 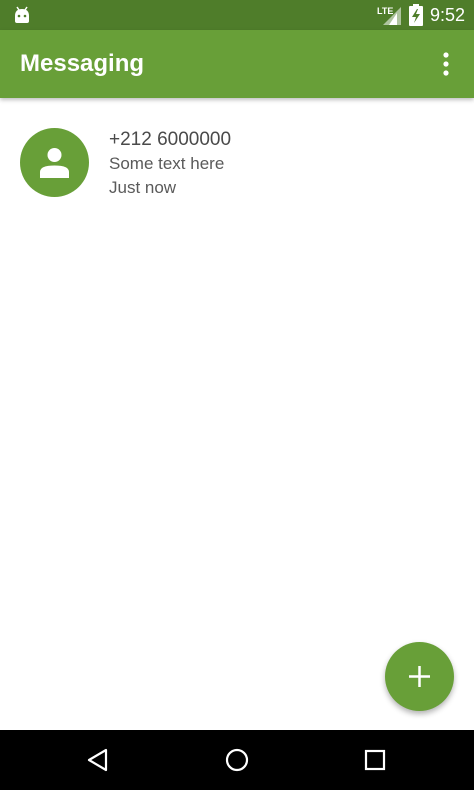 I want to click on lte-signal-icon: LTE, so click(x=389, y=15).